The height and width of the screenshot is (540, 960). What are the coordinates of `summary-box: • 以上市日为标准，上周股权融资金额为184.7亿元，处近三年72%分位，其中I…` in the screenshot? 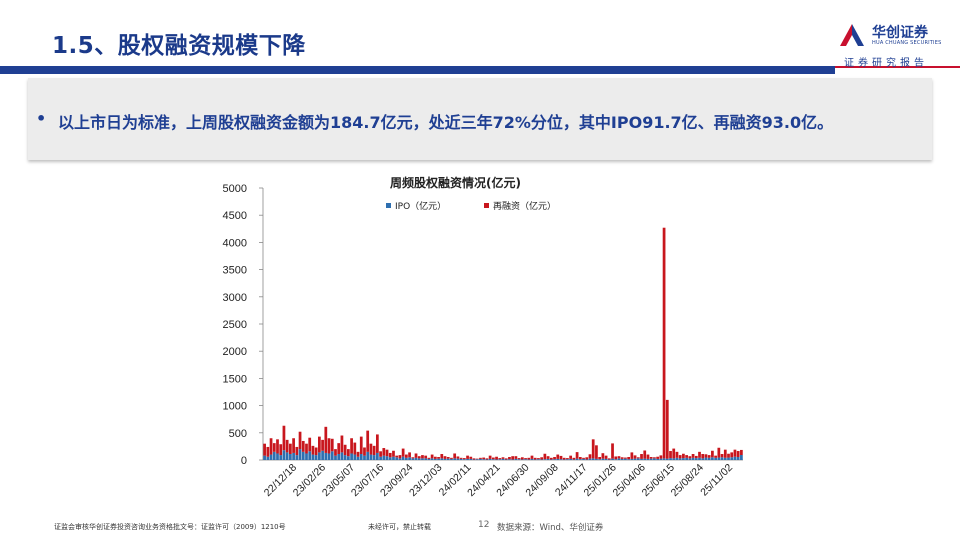 It's located at (480, 119).